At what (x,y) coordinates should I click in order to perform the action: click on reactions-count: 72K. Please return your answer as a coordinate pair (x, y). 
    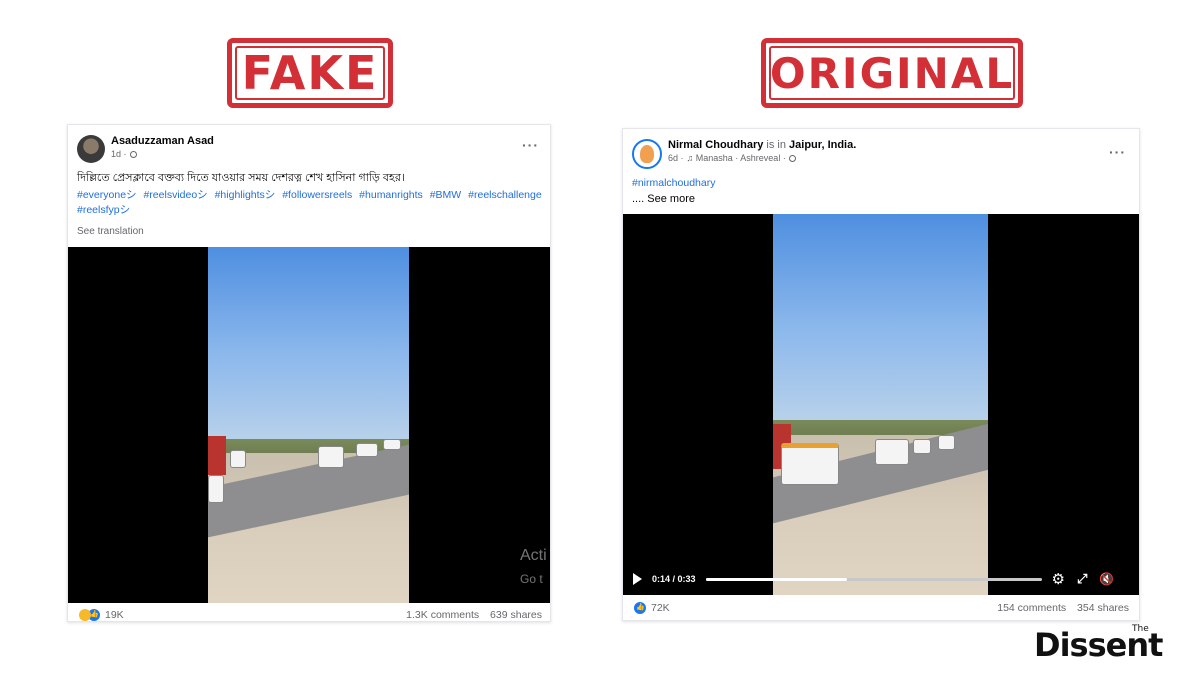
    Looking at the image, I should click on (660, 608).